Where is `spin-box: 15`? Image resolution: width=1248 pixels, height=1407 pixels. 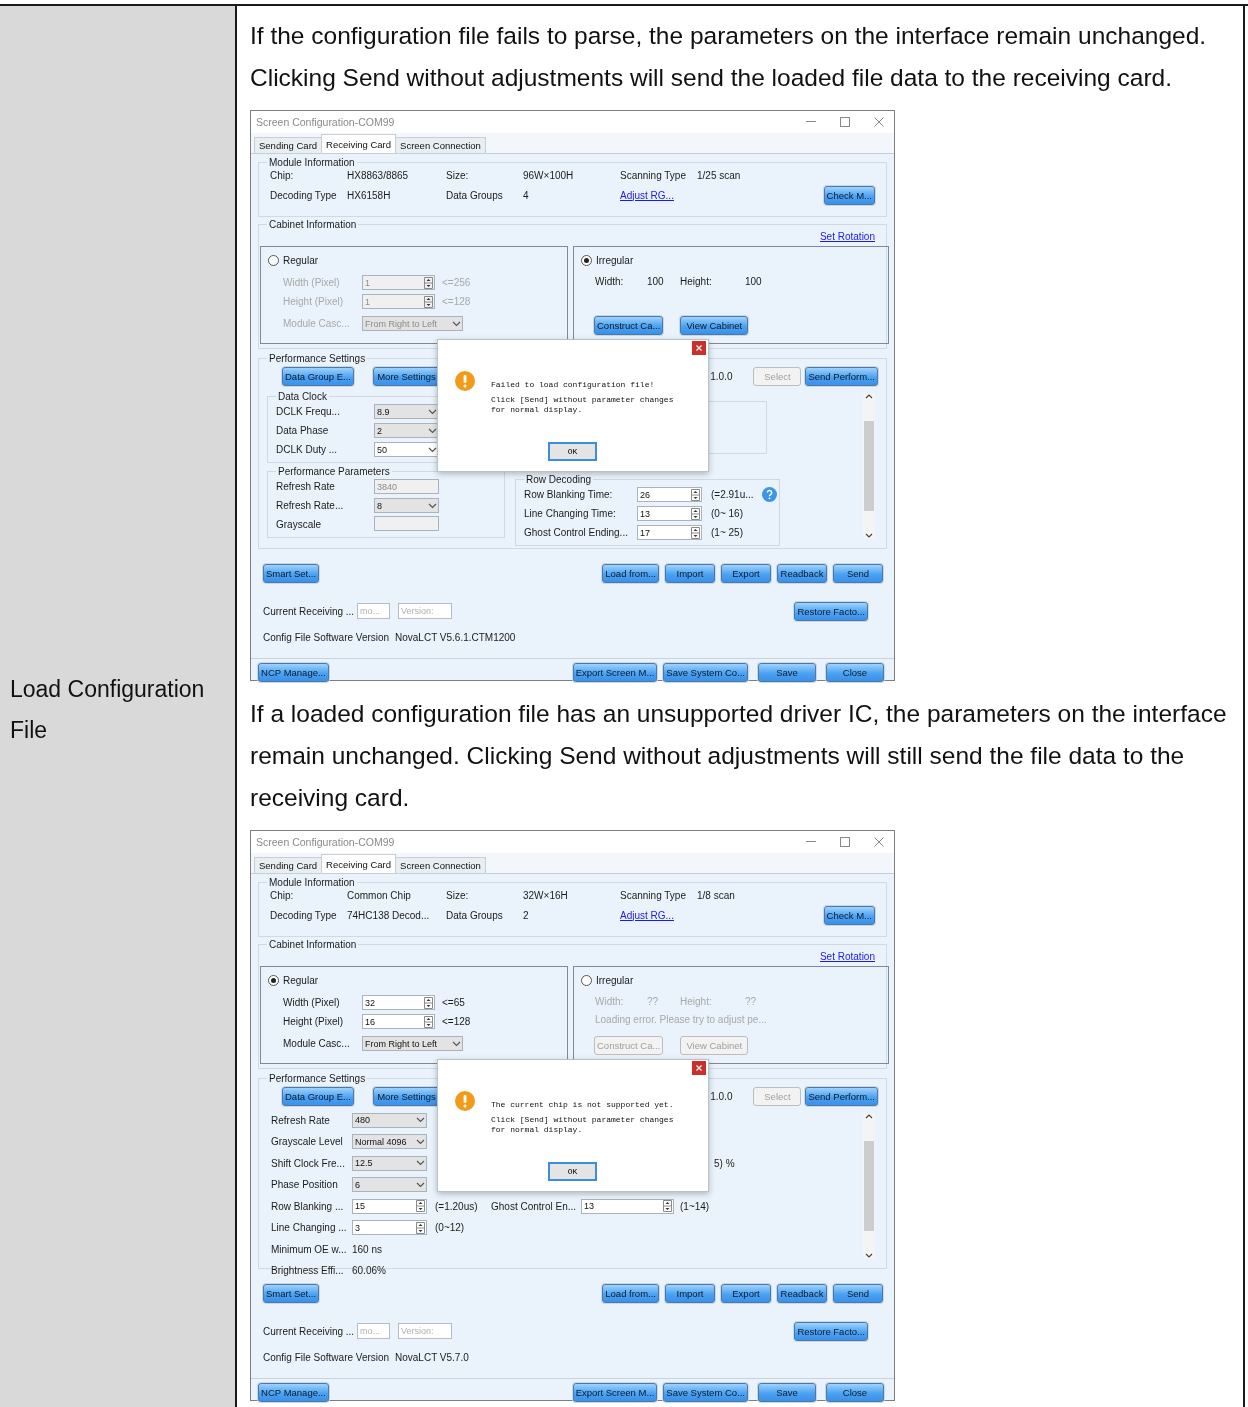 spin-box: 15 is located at coordinates (389, 1206).